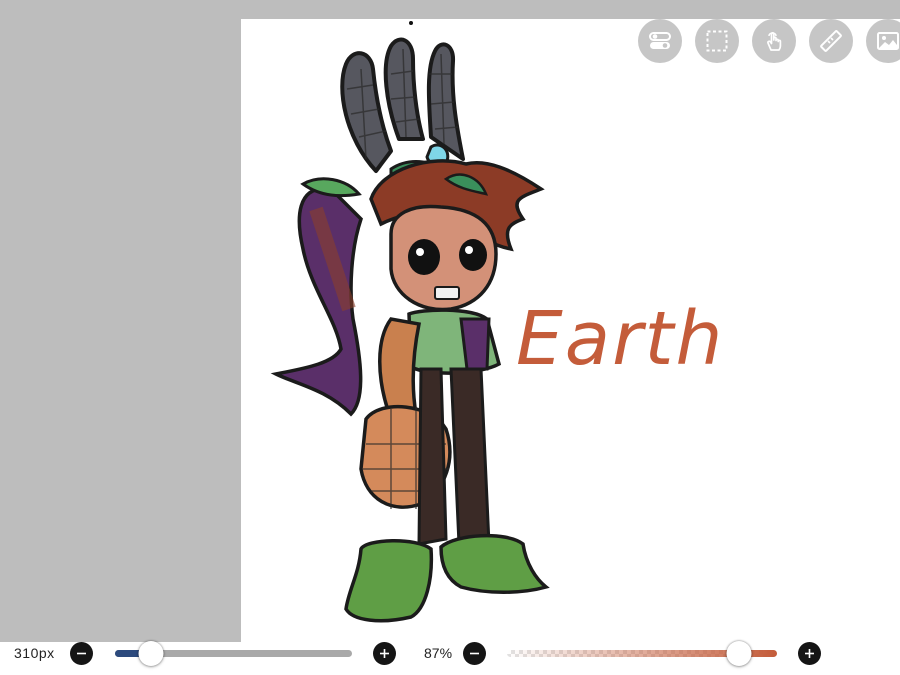  What do you see at coordinates (888, 41) in the screenshot?
I see `image-icon` at bounding box center [888, 41].